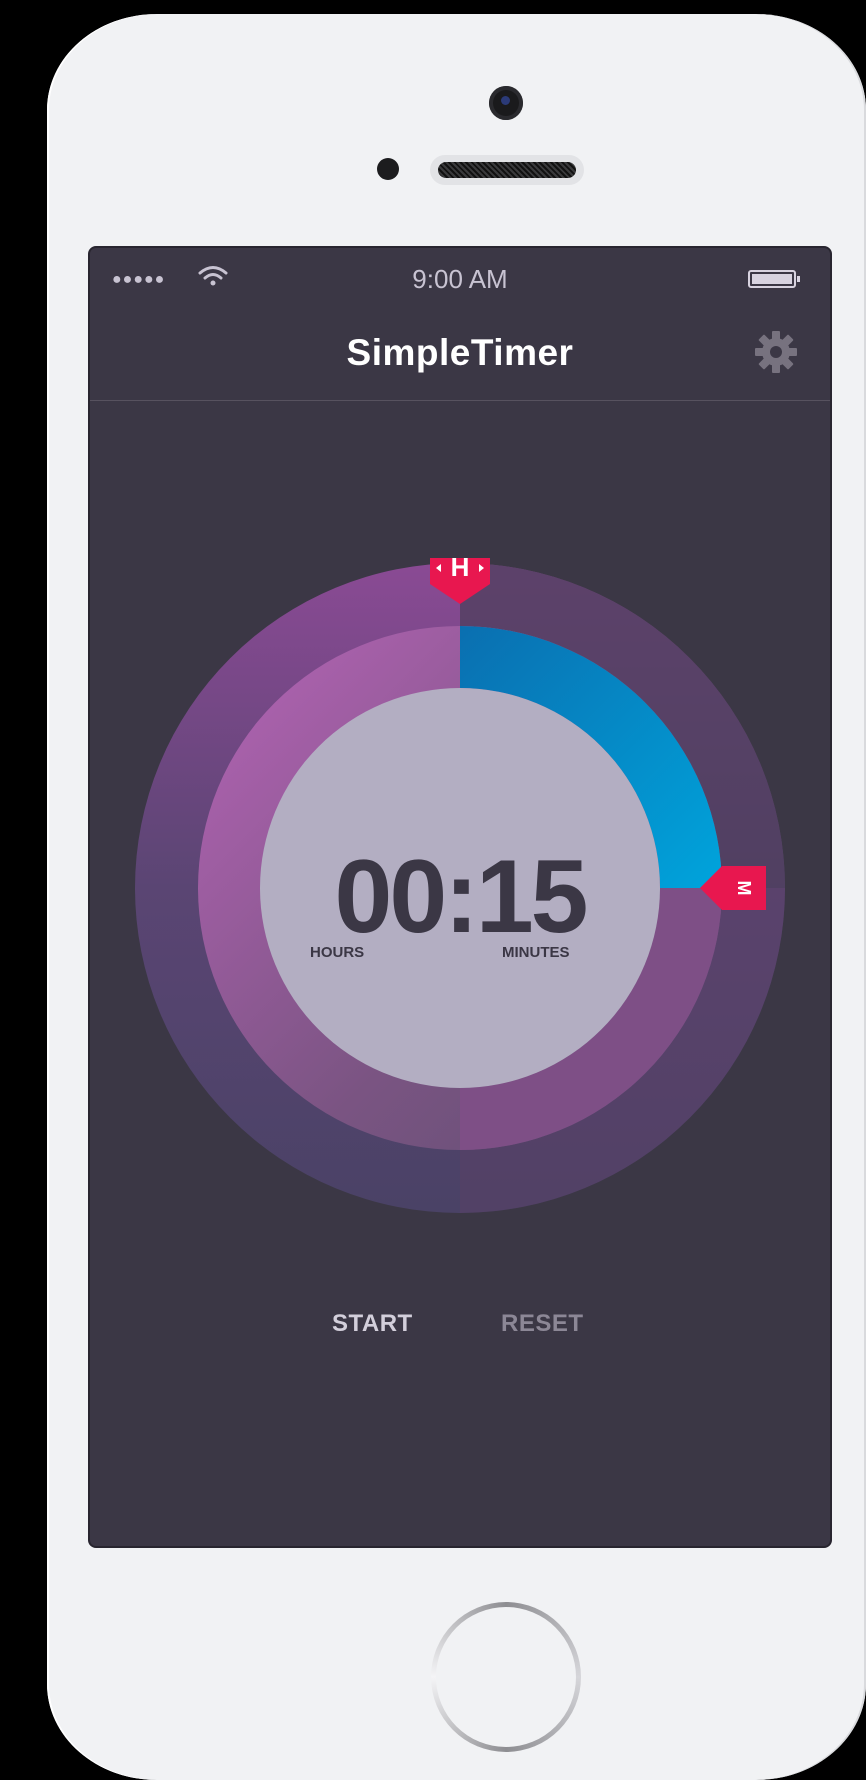 The image size is (866, 1780). Describe the element at coordinates (507, 170) in the screenshot. I see `earpiece-speaker` at that location.